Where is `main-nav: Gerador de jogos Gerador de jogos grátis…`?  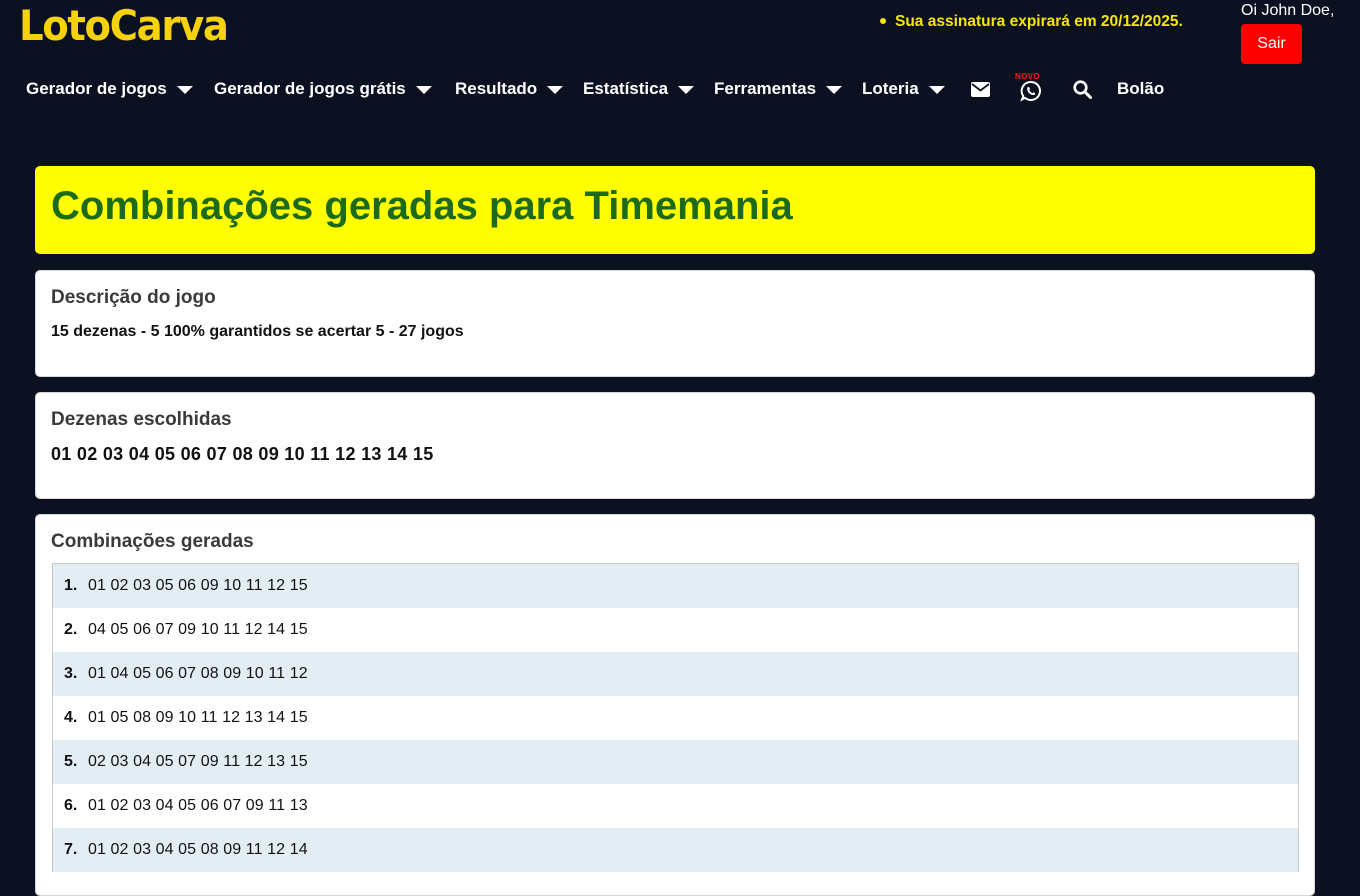 main-nav: Gerador de jogos Gerador de jogos grátis… is located at coordinates (680, 90).